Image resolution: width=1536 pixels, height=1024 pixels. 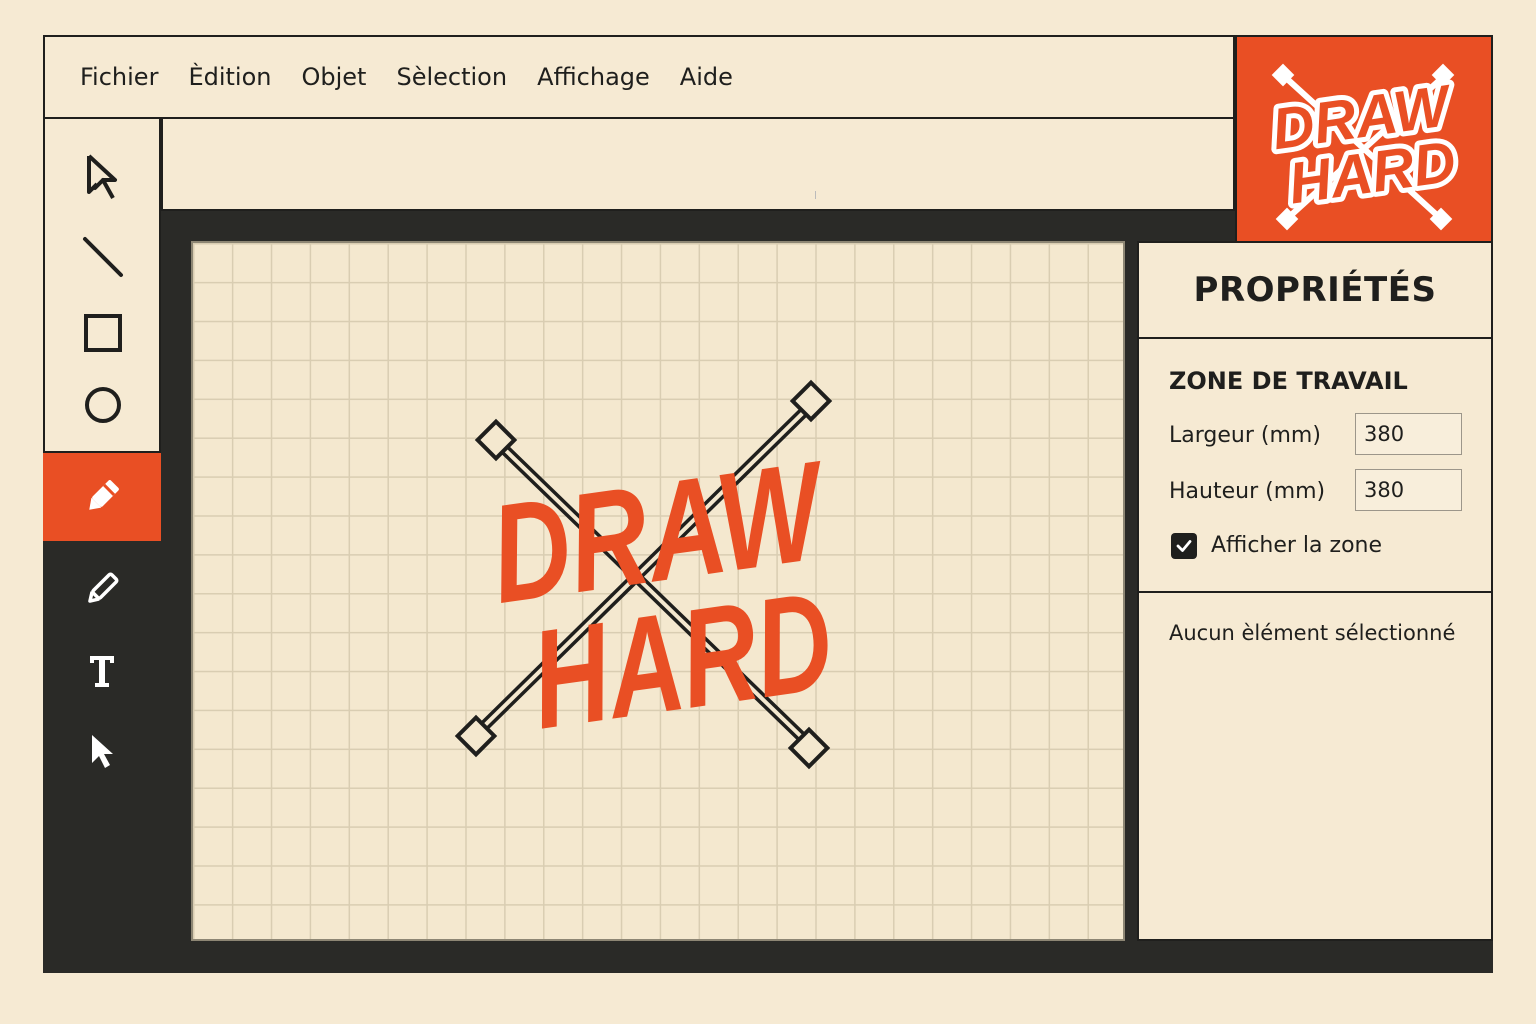 What do you see at coordinates (1408, 434) in the screenshot?
I see `width-input` at bounding box center [1408, 434].